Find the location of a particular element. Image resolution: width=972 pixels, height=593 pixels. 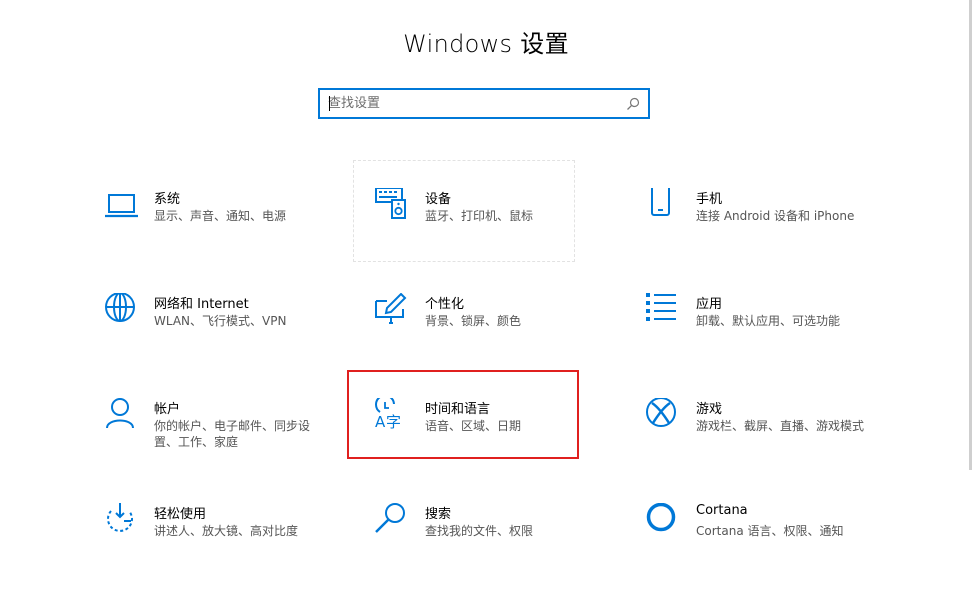

search-box is located at coordinates (484, 103).